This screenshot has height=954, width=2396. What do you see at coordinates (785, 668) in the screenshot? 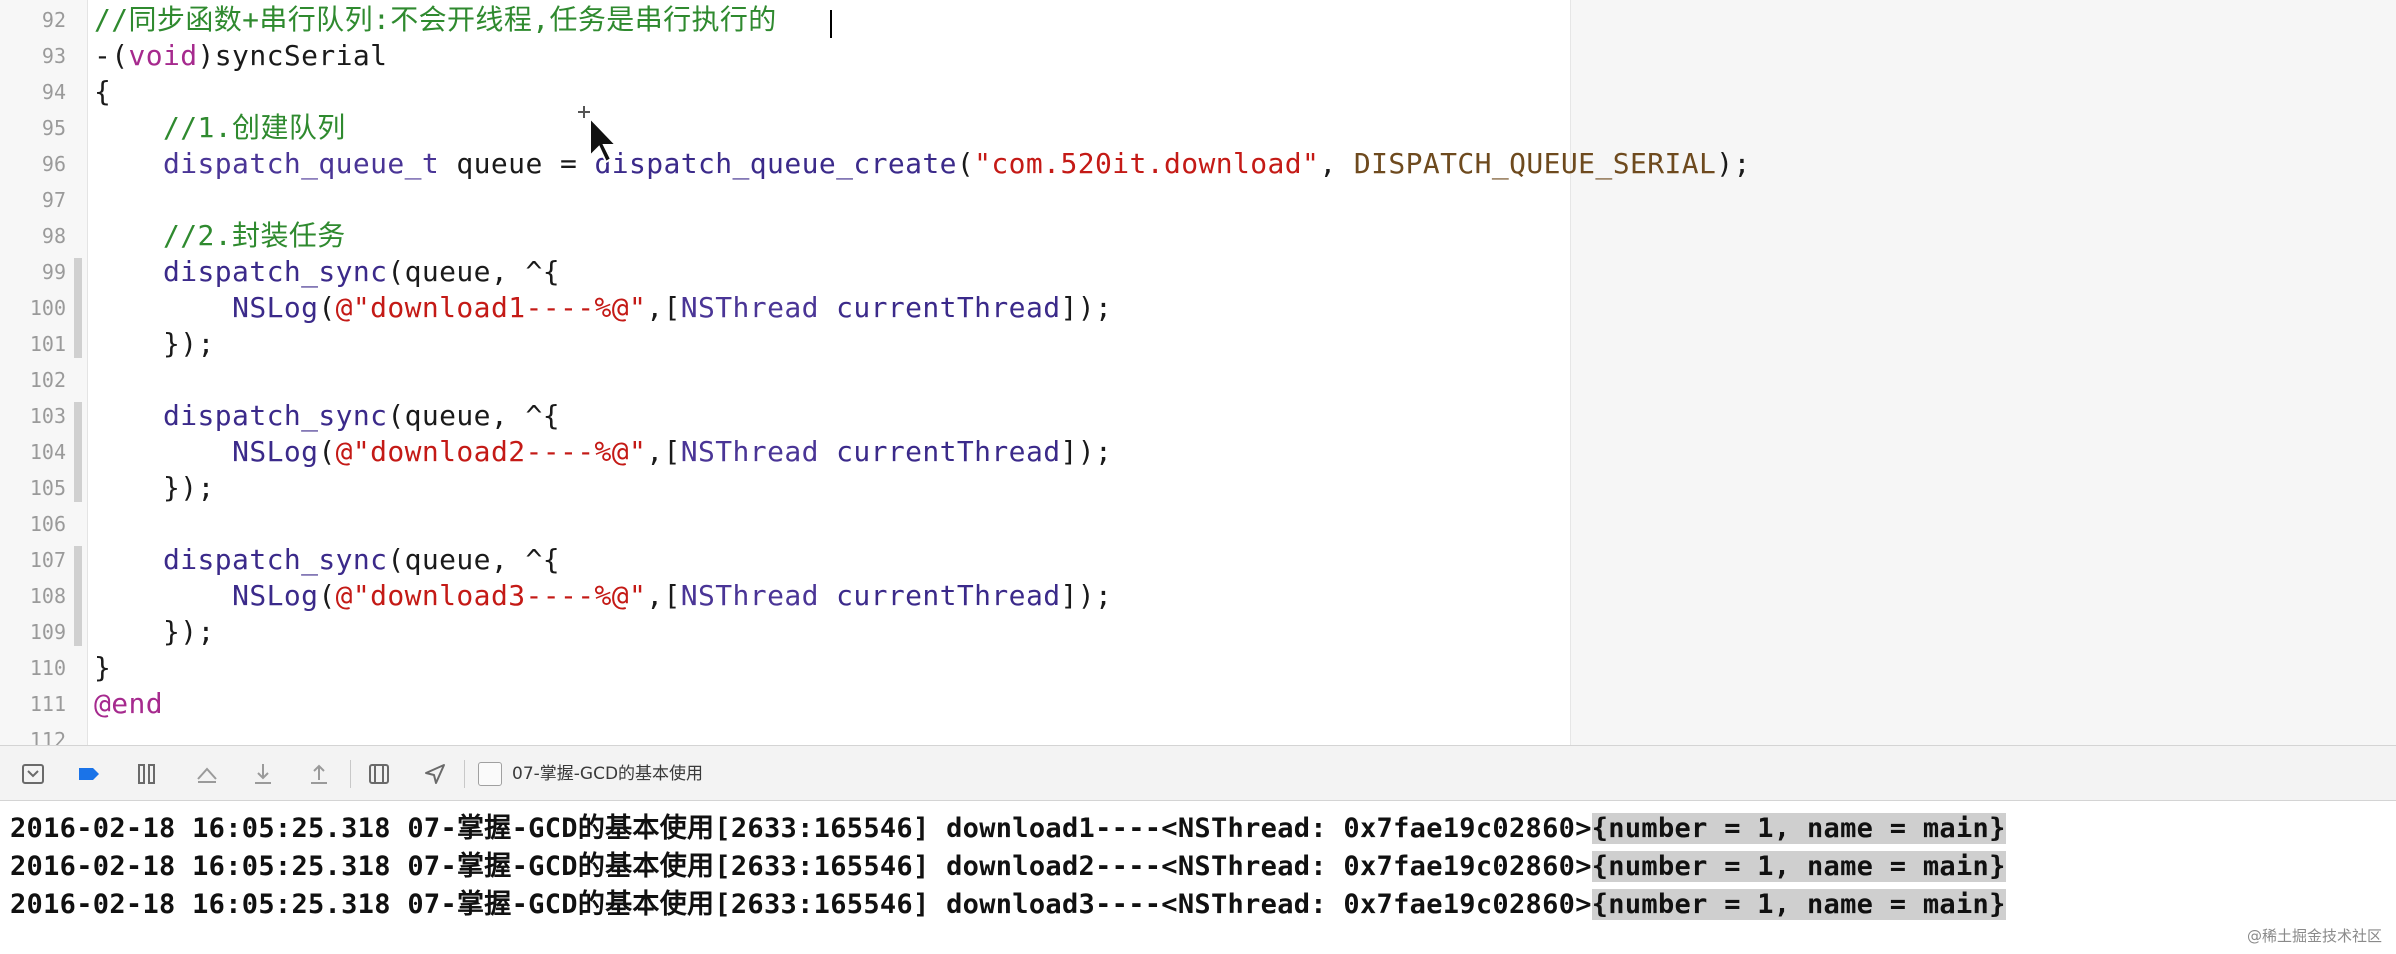
I see `code-line: 110}` at bounding box center [785, 668].